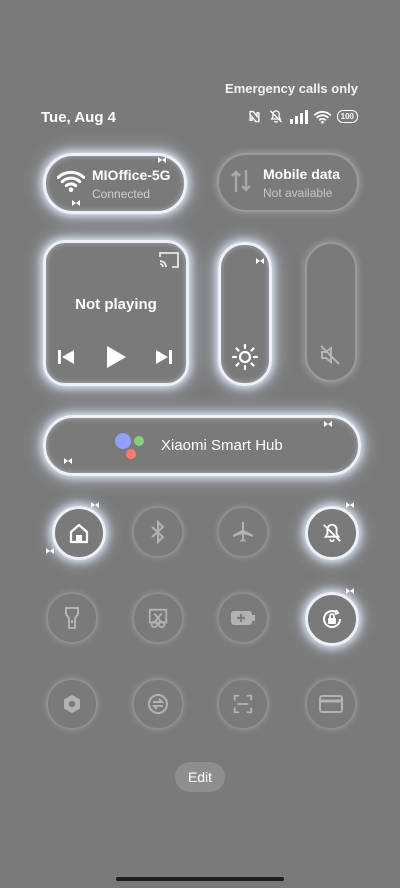 This screenshot has width=400, height=888. What do you see at coordinates (245, 357) in the screenshot?
I see `brightness-icon` at bounding box center [245, 357].